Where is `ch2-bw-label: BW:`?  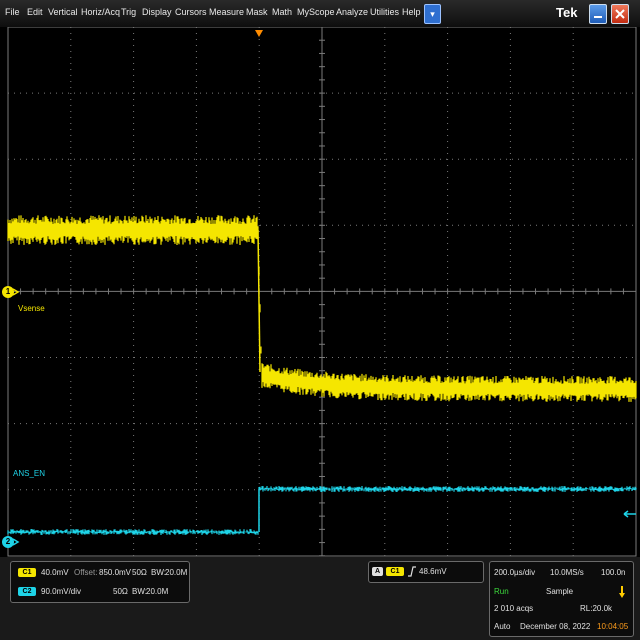
ch2-bw-label: BW: is located at coordinates (139, 591).